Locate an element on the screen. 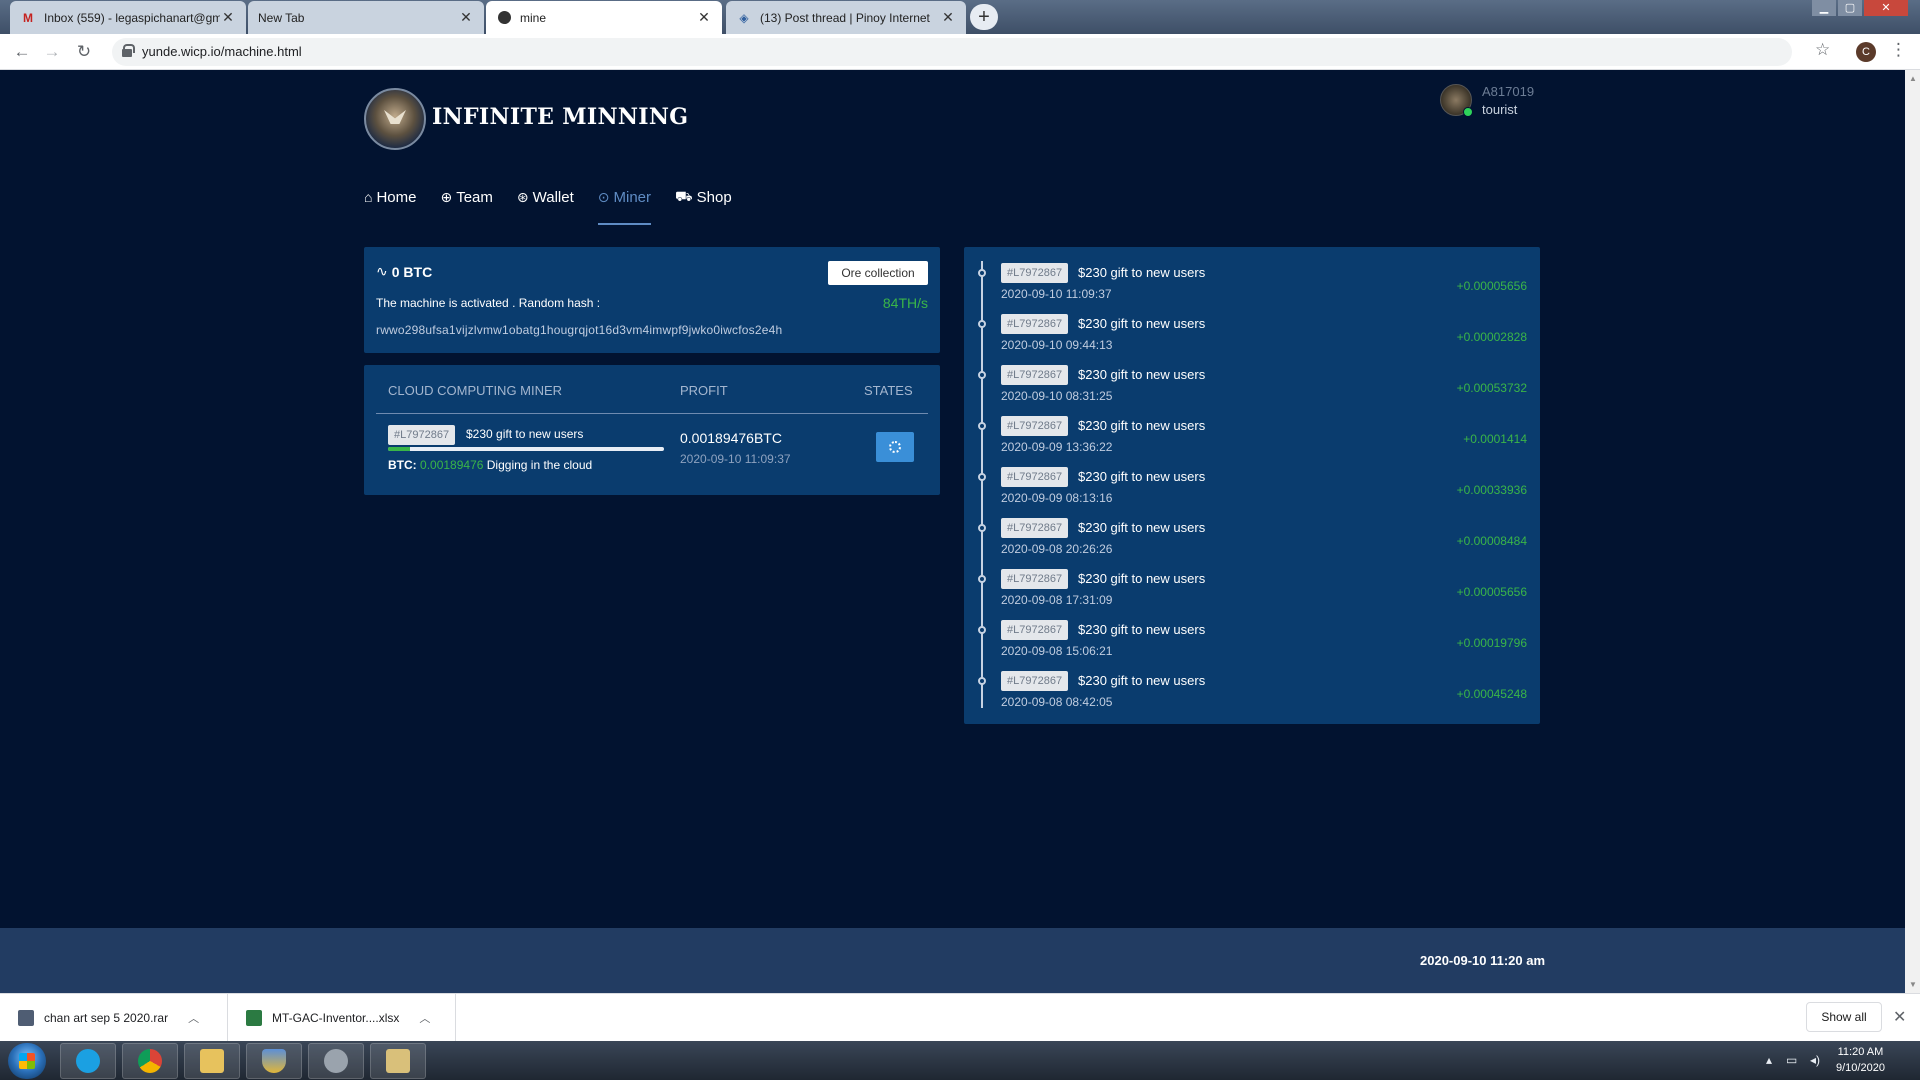 The height and width of the screenshot is (1080, 1920). back-icon: ← is located at coordinates (22, 52).